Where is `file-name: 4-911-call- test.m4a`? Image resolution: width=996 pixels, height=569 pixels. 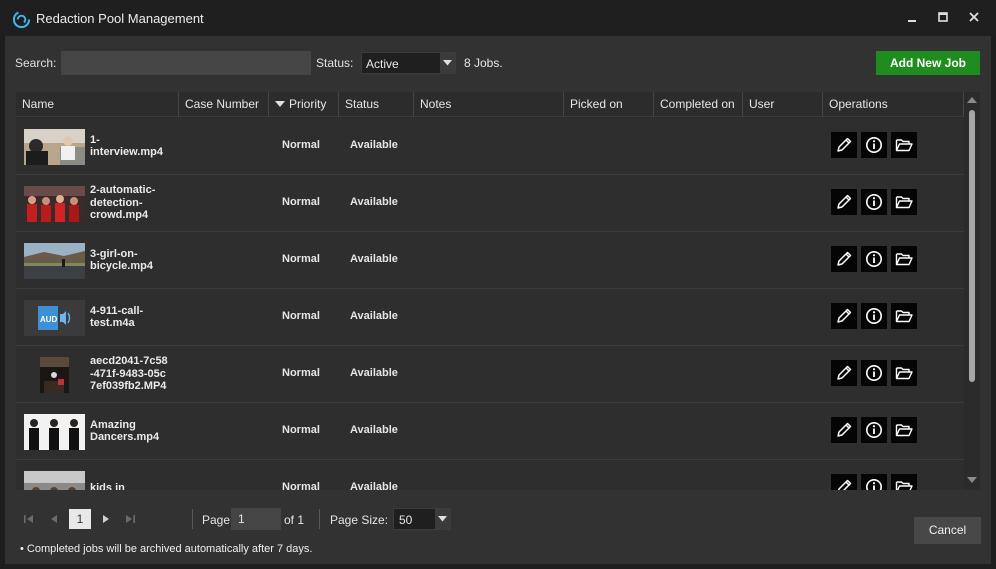
file-name: 4-911-call- test.m4a is located at coordinates (117, 317).